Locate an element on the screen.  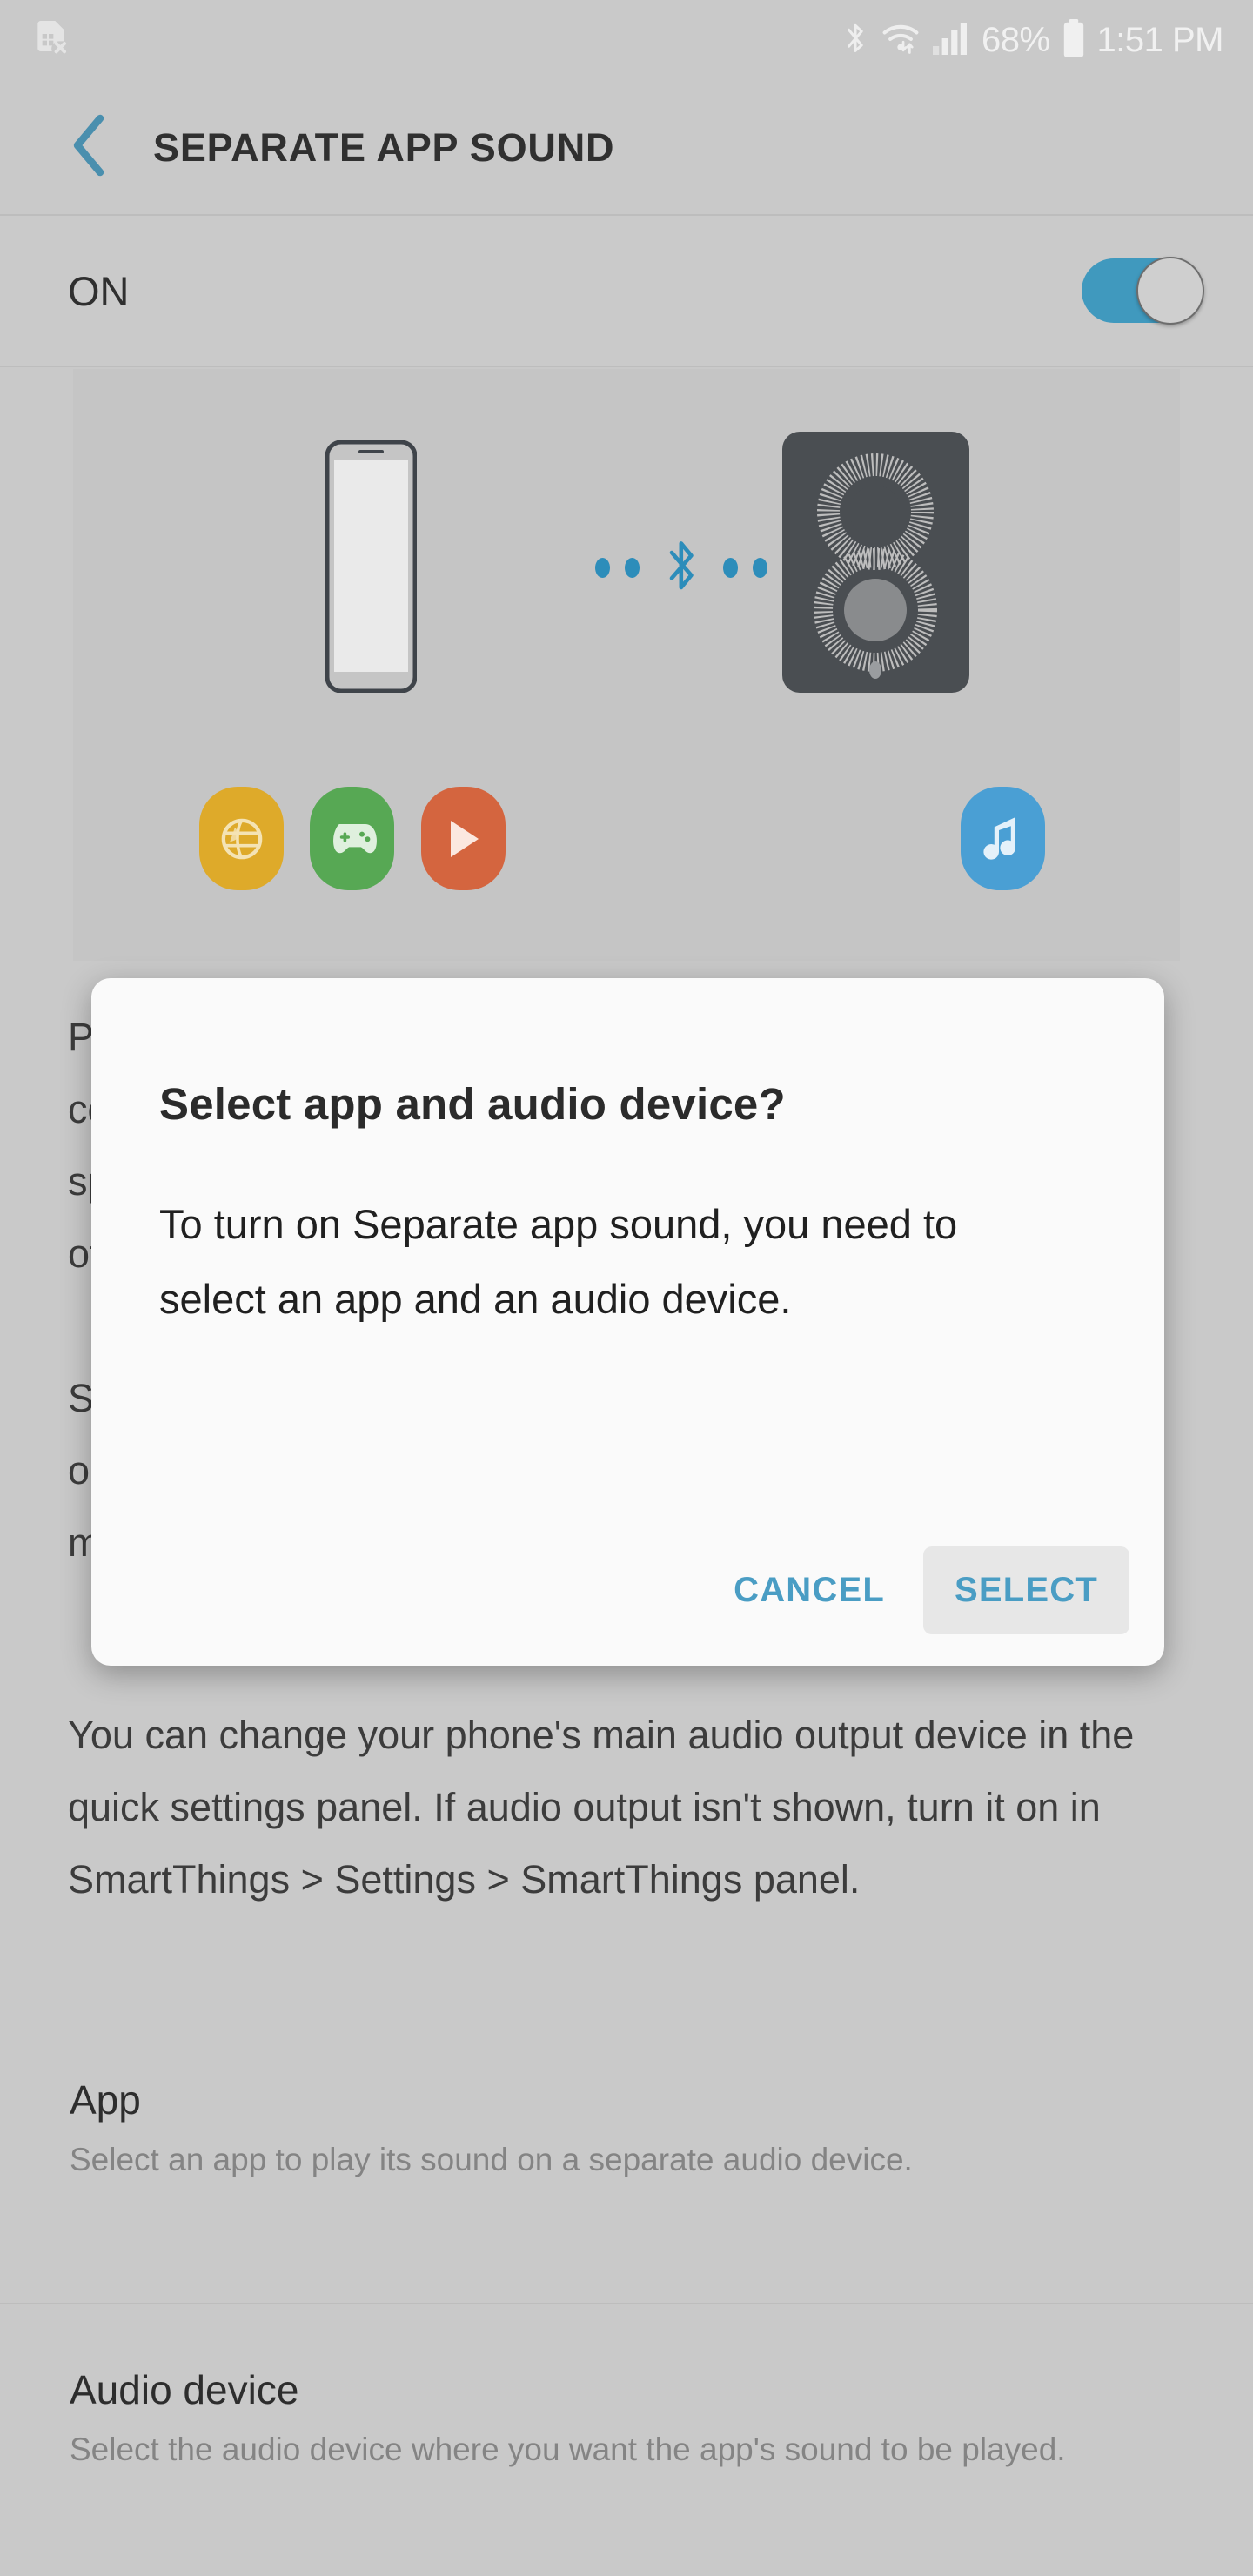
dialog-title: Select app and audio device? is located at coordinates (472, 1104).